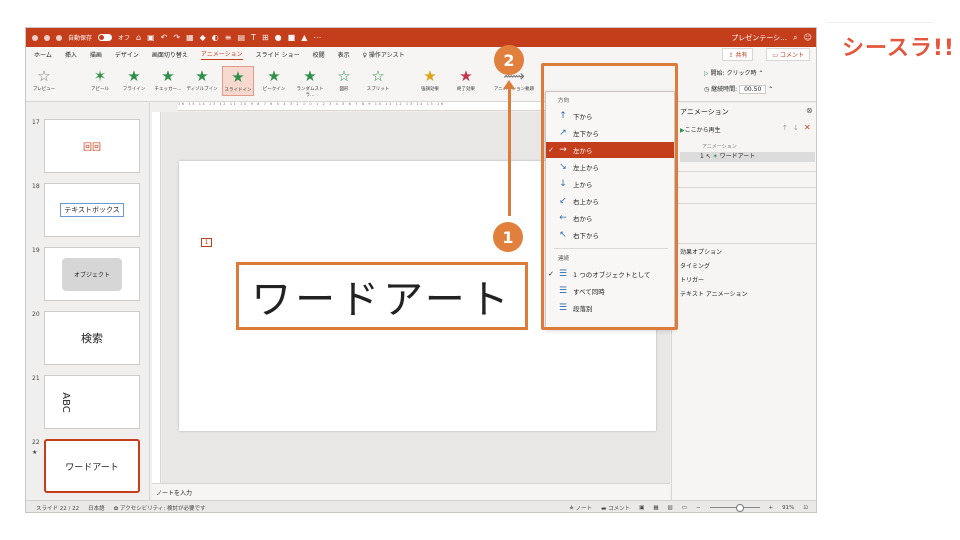  Describe the element at coordinates (202, 79) in the screenshot. I see `effect-dissolve-in: ★ ディゾルブイン` at that location.